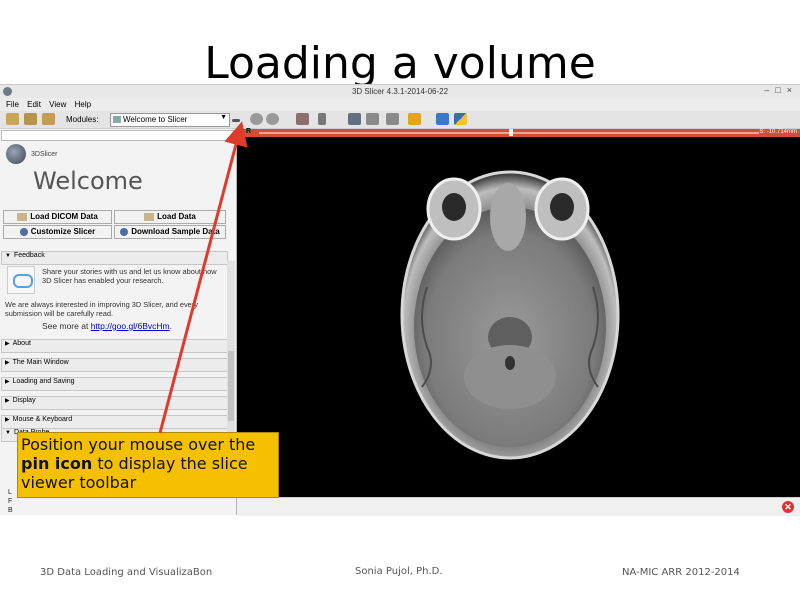 The image size is (800, 600). Describe the element at coordinates (138, 444) in the screenshot. I see `callout-line-1: Position your mouse over the` at that location.